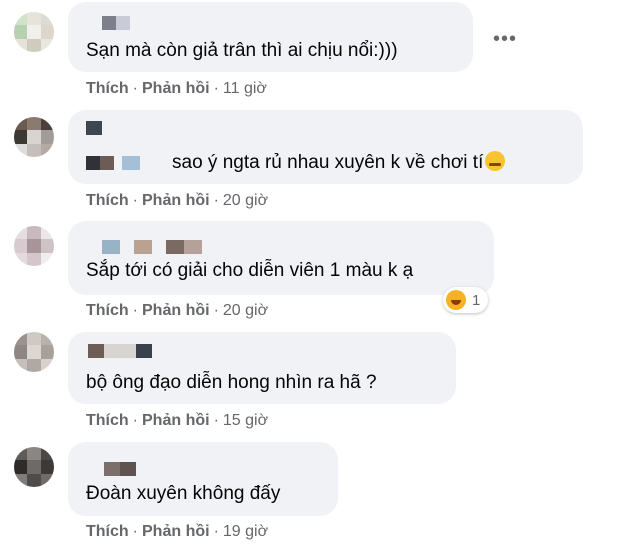 The height and width of the screenshot is (553, 620). Describe the element at coordinates (242, 50) in the screenshot. I see `comment-text: Sạn mà còn giả trân thì ai chịu nổi:)))` at that location.